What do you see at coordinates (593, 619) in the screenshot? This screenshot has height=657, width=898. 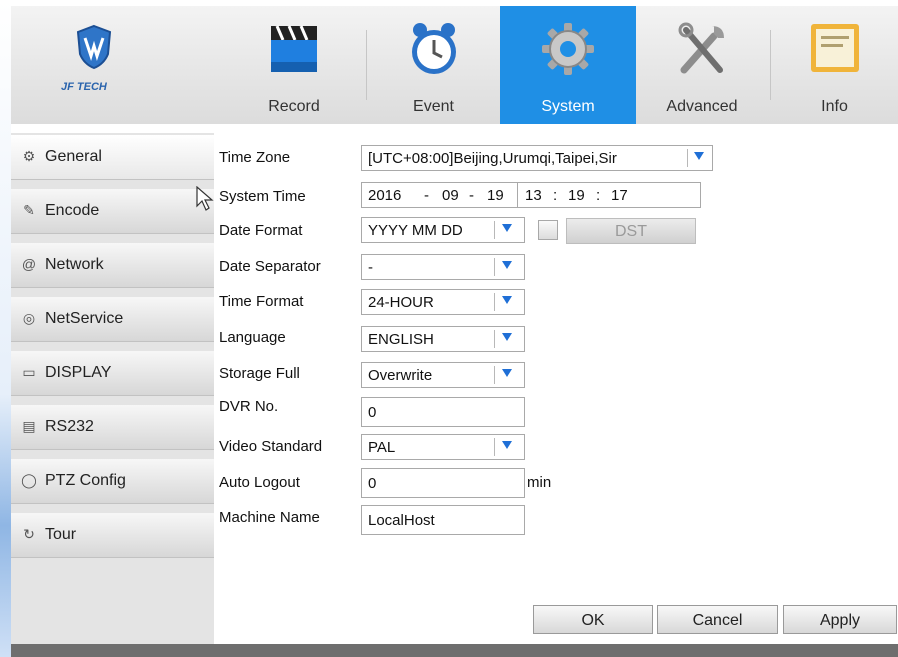 I see `ok-button: OK` at bounding box center [593, 619].